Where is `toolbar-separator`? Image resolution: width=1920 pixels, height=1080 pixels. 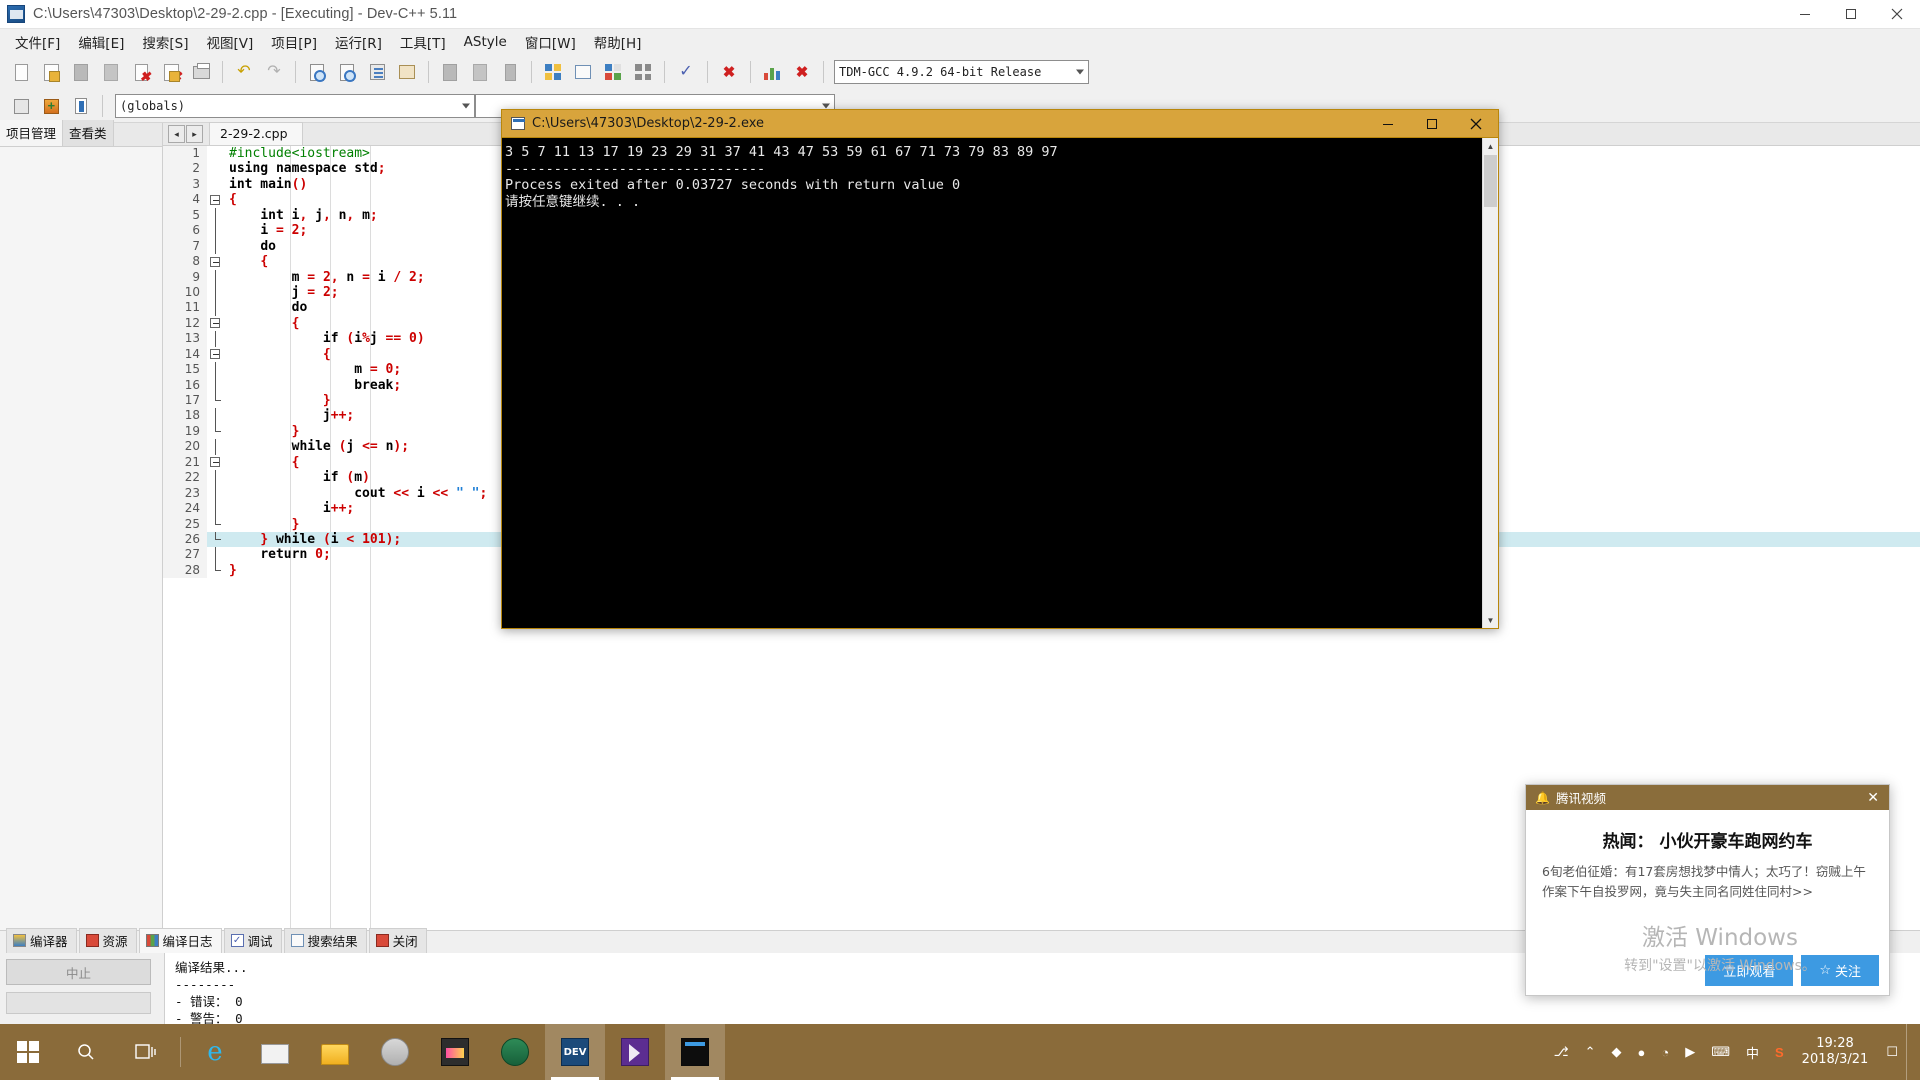 toolbar-separator is located at coordinates (664, 72).